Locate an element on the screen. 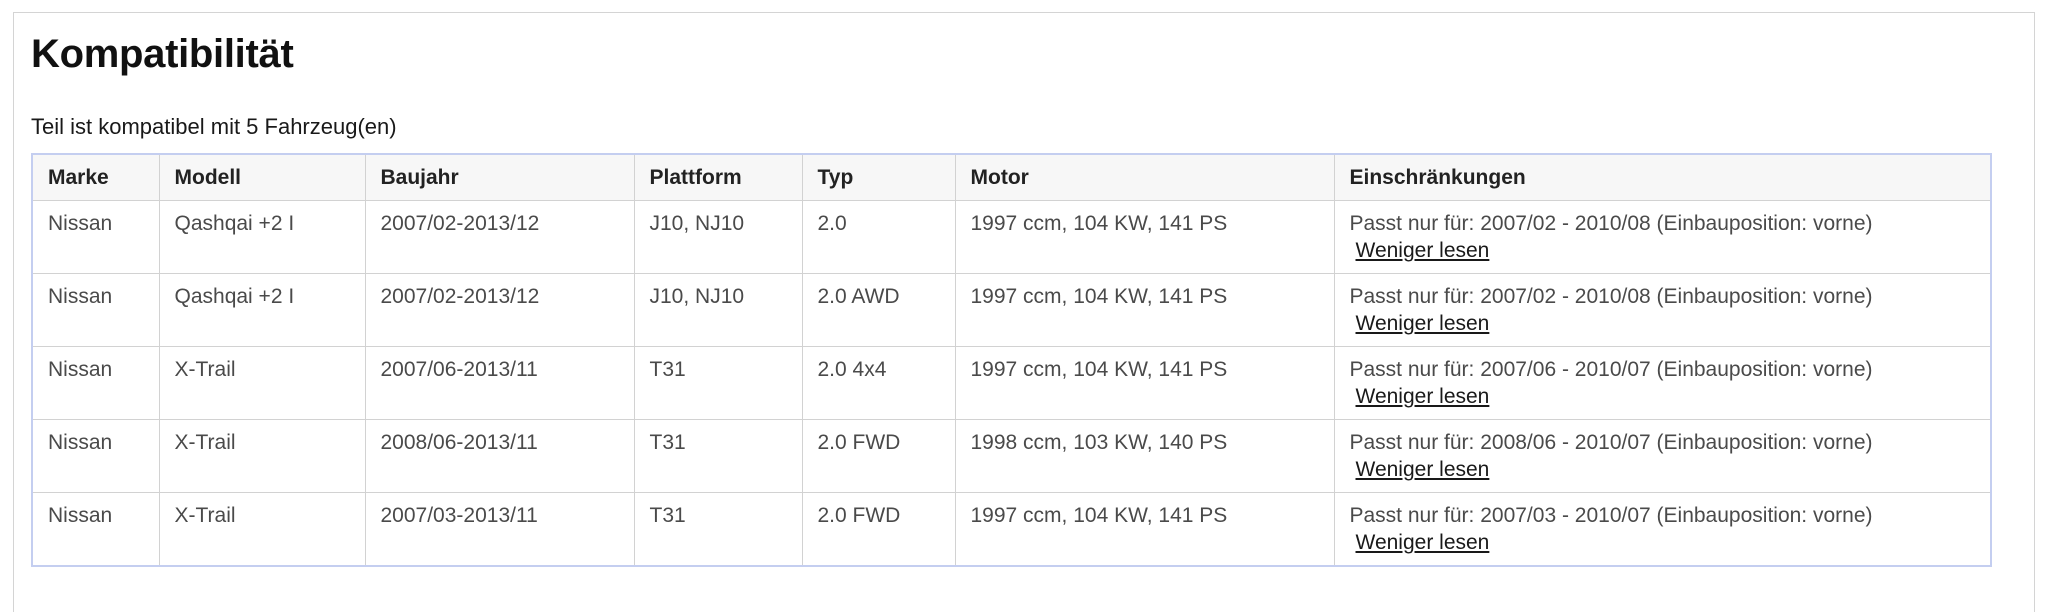  cell-typ: 2.0 AWD is located at coordinates (878, 310).